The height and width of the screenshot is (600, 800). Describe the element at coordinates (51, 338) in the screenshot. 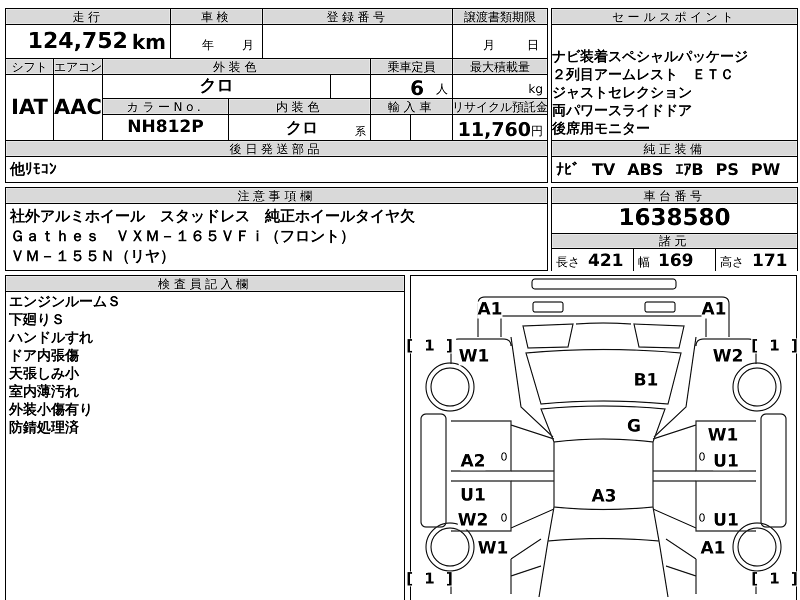

I see `inspector-note: ハンドルすれ` at that location.